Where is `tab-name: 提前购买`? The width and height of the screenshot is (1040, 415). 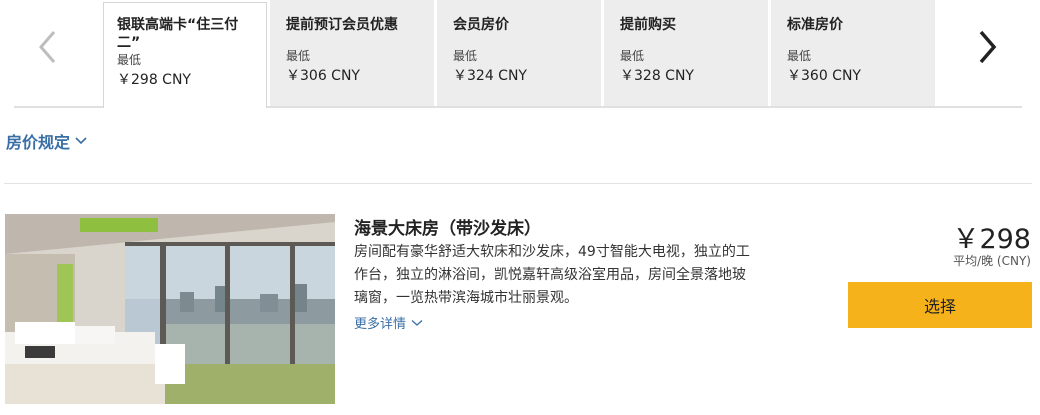
tab-name: 提前购买 is located at coordinates (648, 25).